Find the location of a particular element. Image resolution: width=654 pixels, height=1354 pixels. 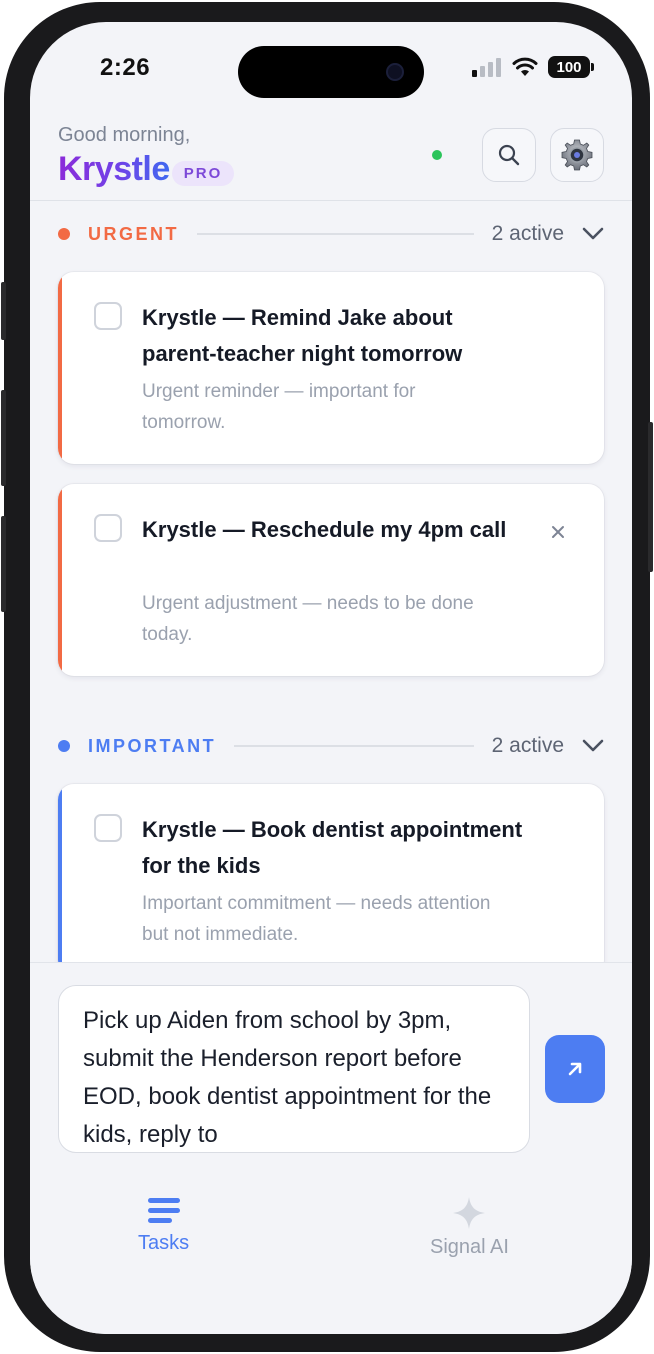

send-button is located at coordinates (575, 1069).